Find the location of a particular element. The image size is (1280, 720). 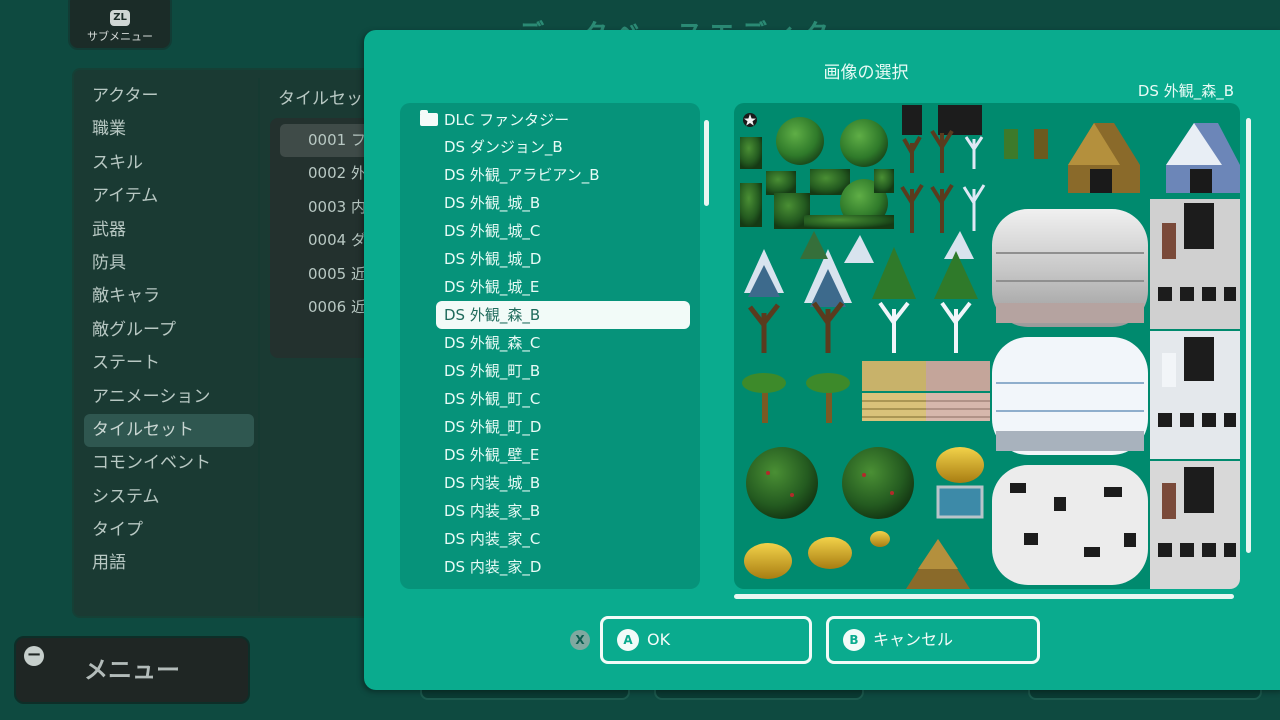

ok-button-label: OK is located at coordinates (659, 639).